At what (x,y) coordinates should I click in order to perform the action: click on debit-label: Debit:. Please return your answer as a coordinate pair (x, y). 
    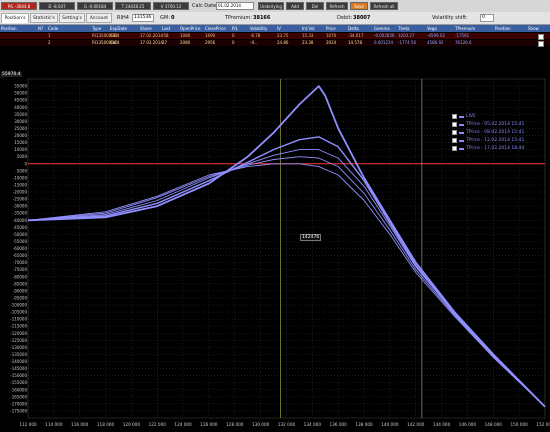
    Looking at the image, I should click on (345, 18).